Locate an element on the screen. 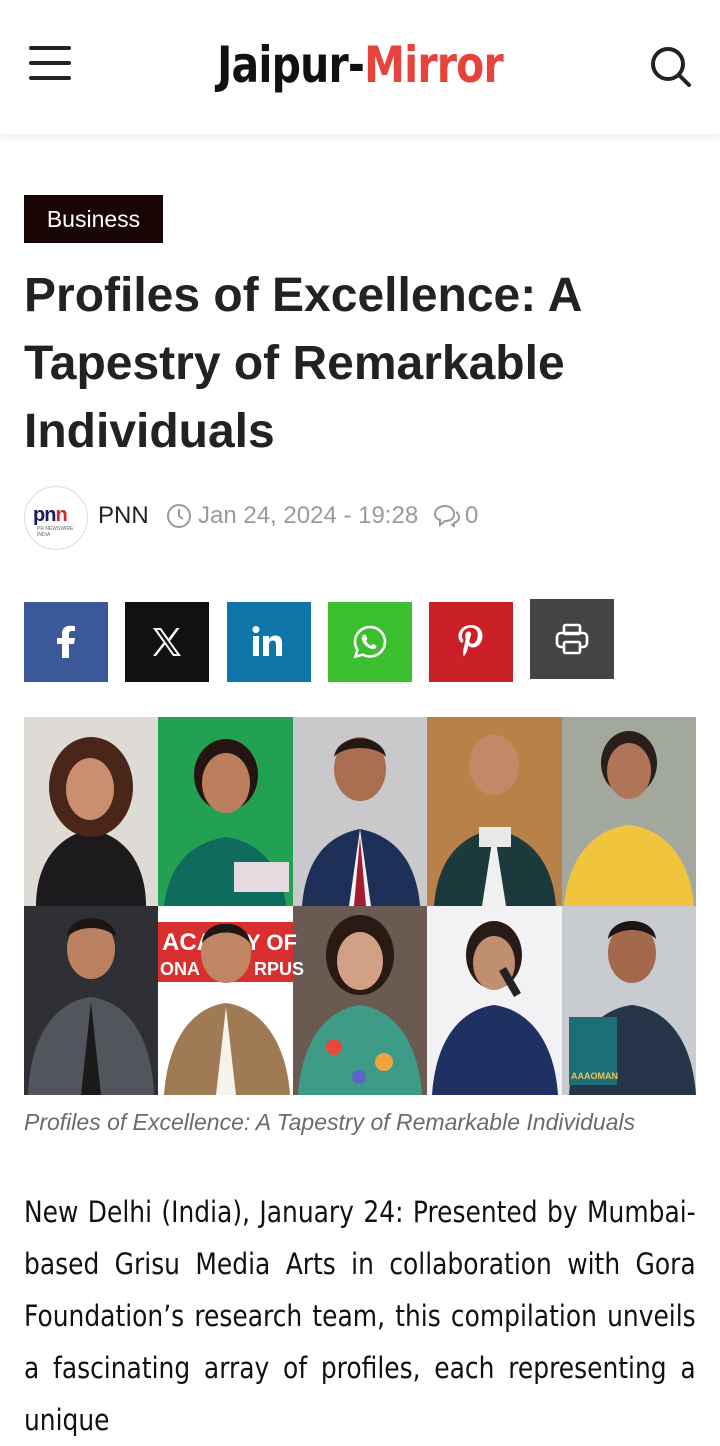 The height and width of the screenshot is (1446, 720). share-whatsapp-button is located at coordinates (370, 642).